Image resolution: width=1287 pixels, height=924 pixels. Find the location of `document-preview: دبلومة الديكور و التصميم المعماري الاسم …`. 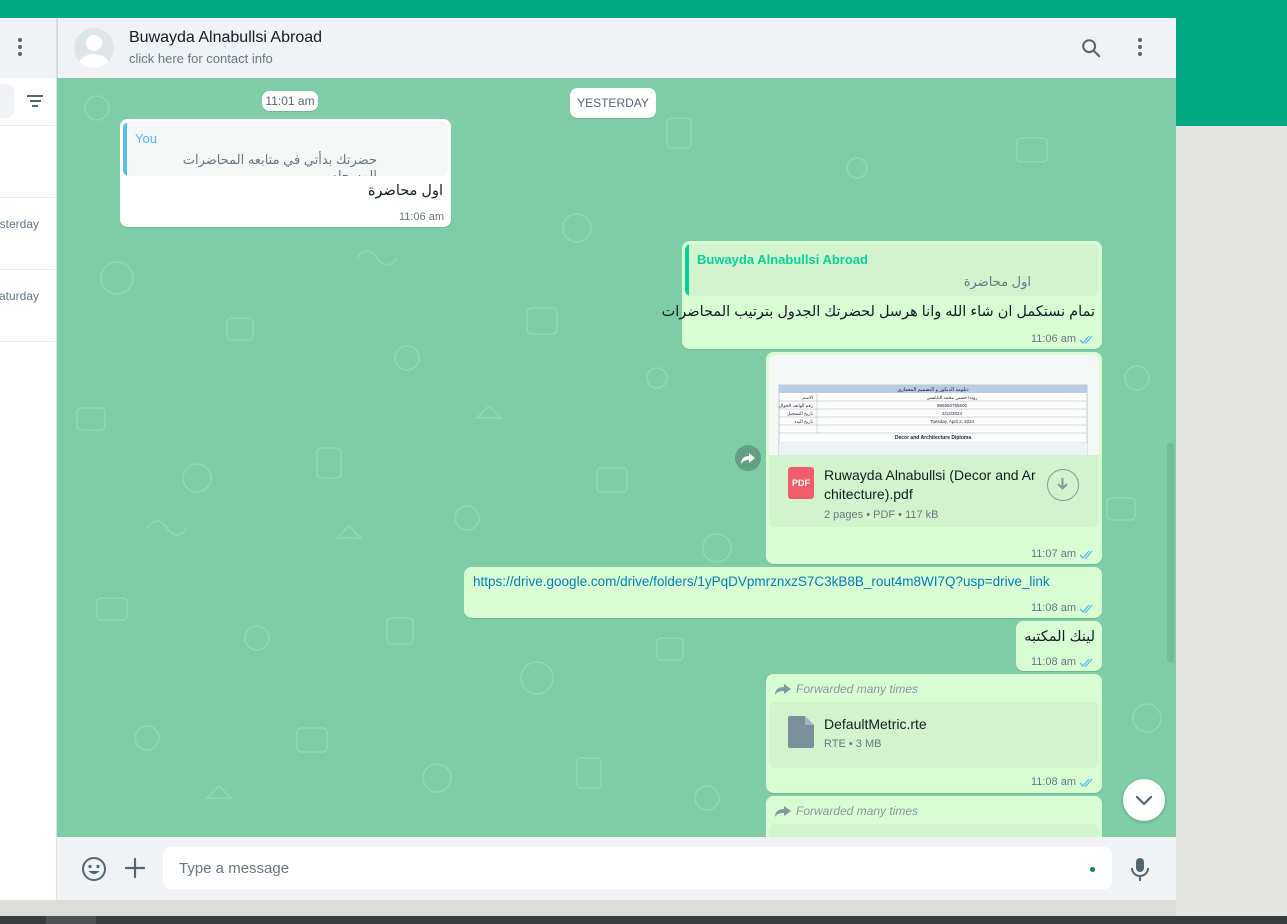

document-preview: دبلومة الديكور و التصميم المعماري الاسم … is located at coordinates (934, 405).